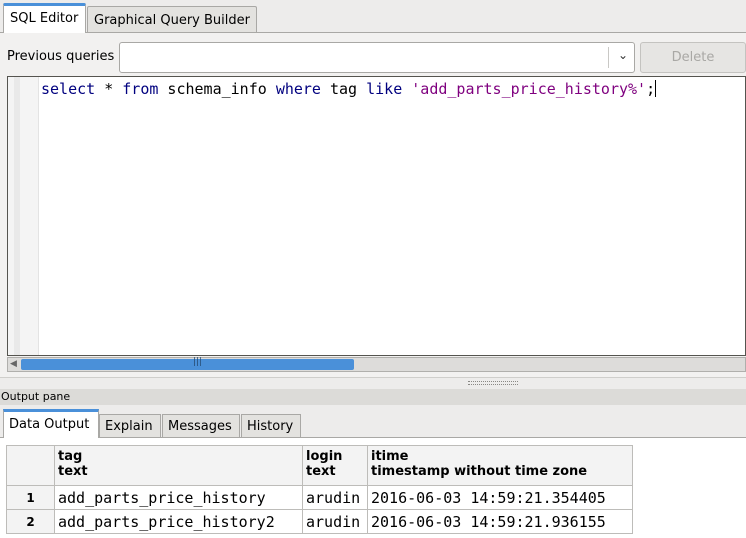  I want to click on row-number: 1, so click(30, 497).